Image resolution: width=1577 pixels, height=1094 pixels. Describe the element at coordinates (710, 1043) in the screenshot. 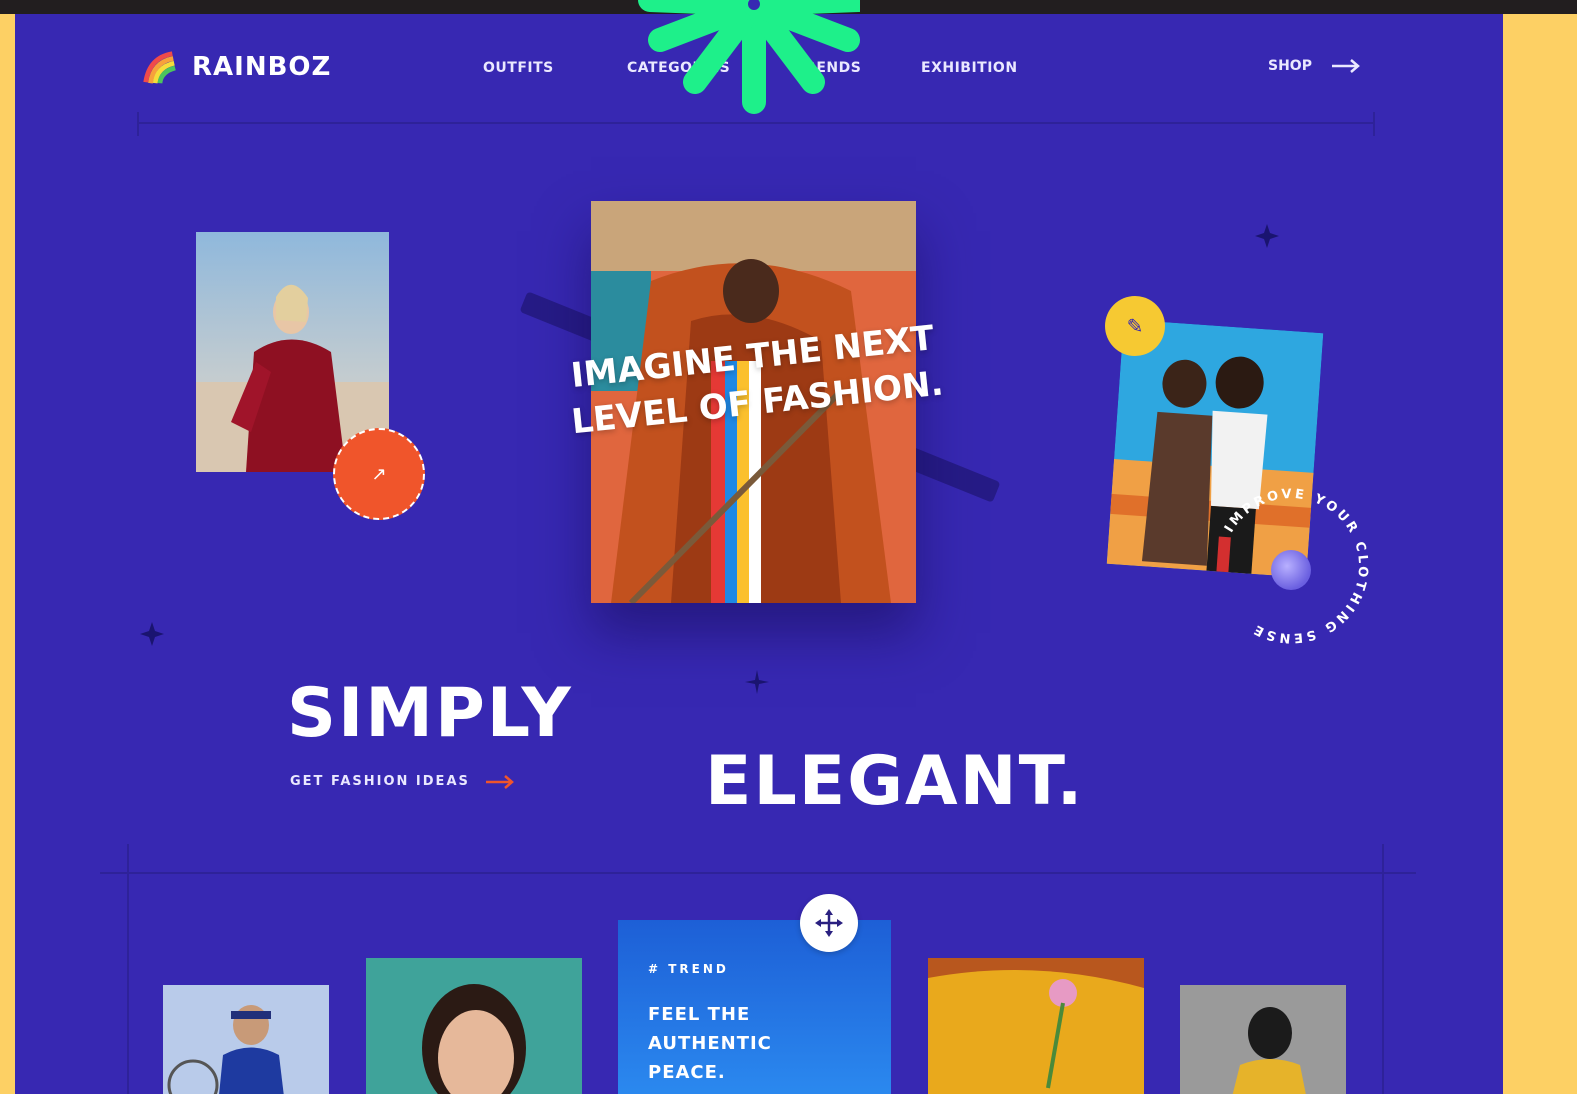

I see `trend-title-line: AUTHENTIC` at that location.